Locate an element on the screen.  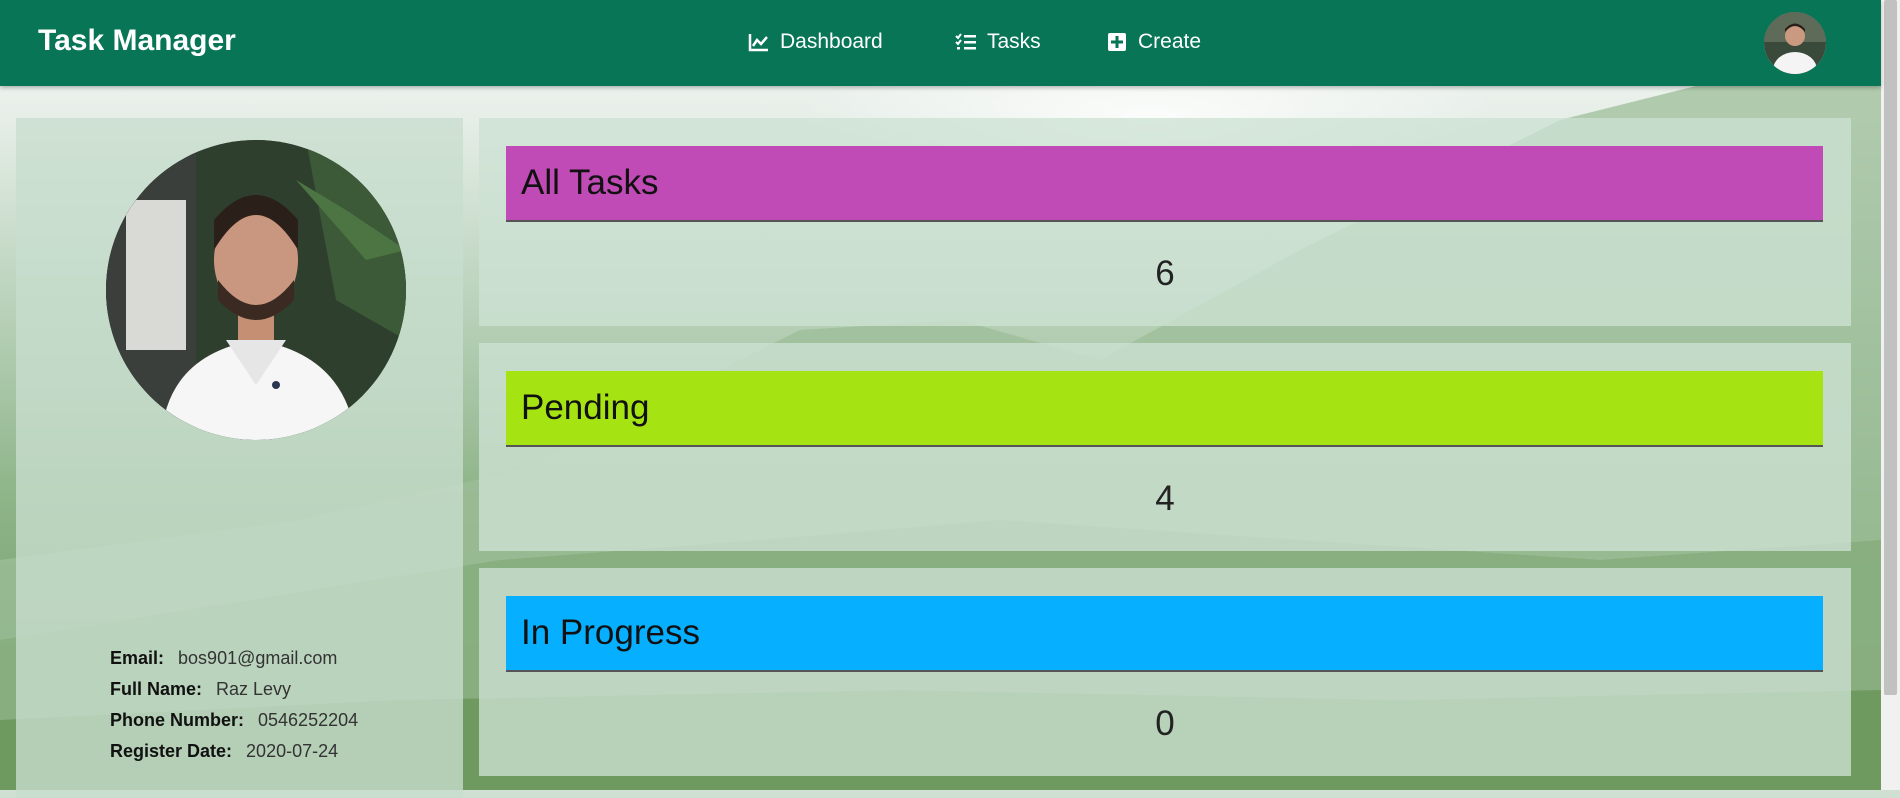
phone-value: 0546252204 is located at coordinates (308, 720).